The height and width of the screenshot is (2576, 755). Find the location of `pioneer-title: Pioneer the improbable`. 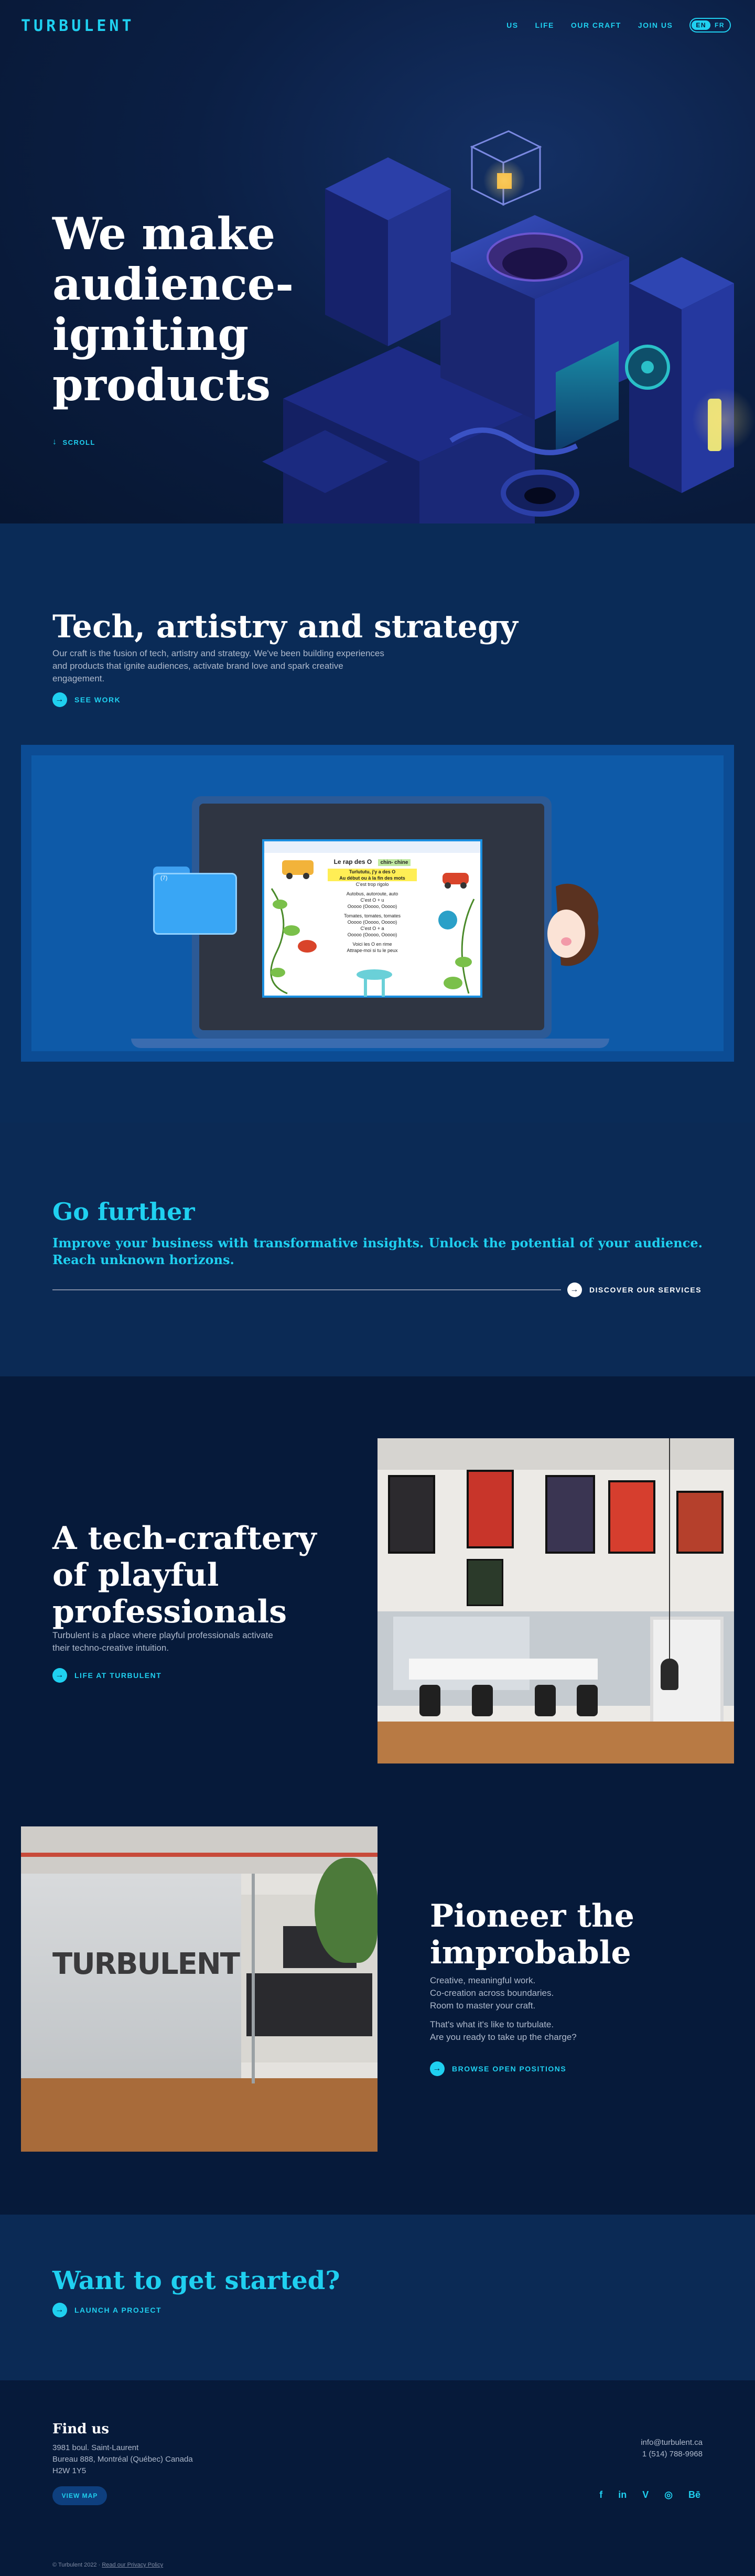

pioneer-title: Pioneer the improbable is located at coordinates (532, 1934).